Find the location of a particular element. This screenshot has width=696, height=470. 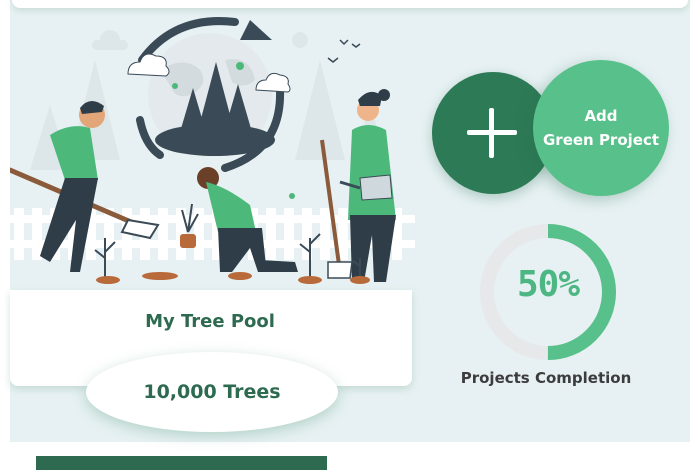

tree-count-value: 10,000 Trees is located at coordinates (212, 392).